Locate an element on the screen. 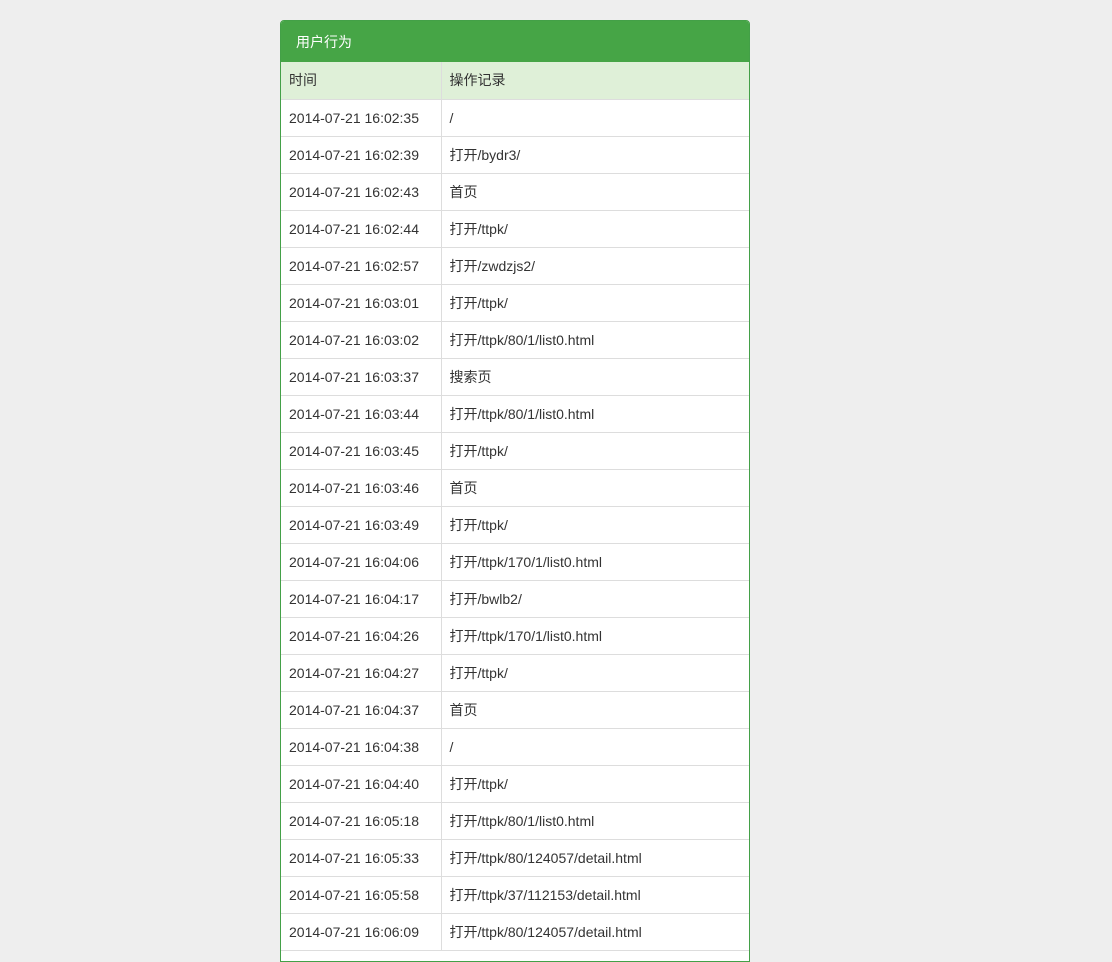  row-action: 搜索页 is located at coordinates (594, 377).